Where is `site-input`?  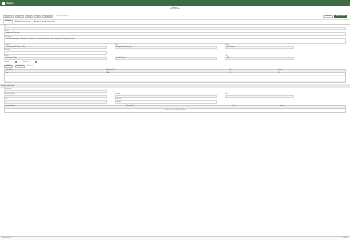
site-input is located at coordinates (259, 97).